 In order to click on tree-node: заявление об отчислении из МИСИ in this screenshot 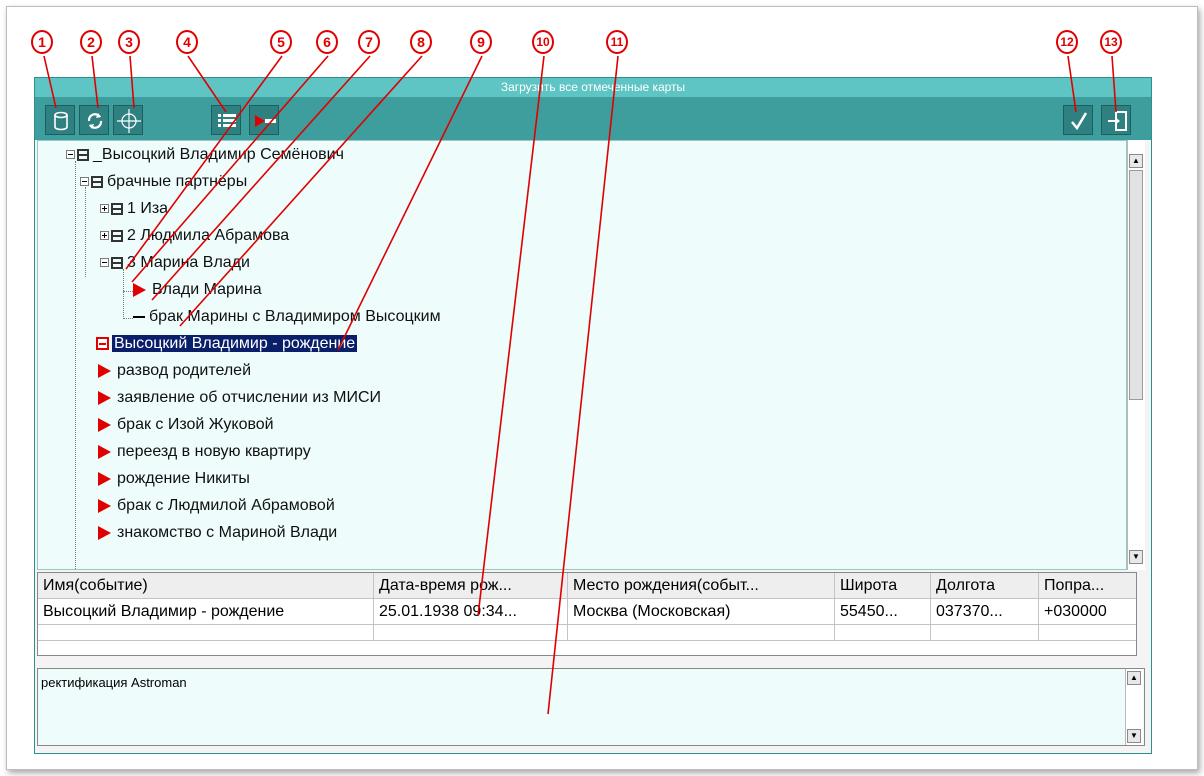, I will do `click(239, 398)`.